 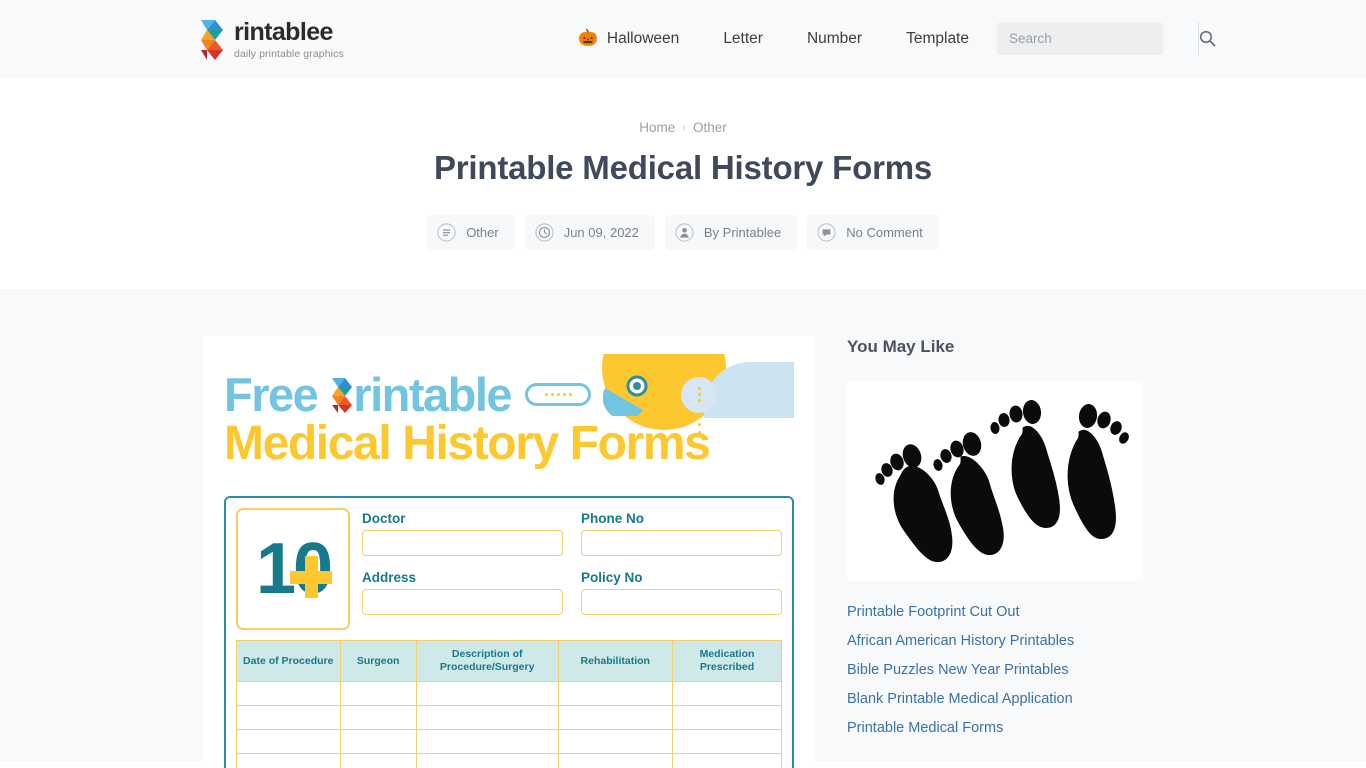 What do you see at coordinates (826, 232) in the screenshot?
I see `comment-icon` at bounding box center [826, 232].